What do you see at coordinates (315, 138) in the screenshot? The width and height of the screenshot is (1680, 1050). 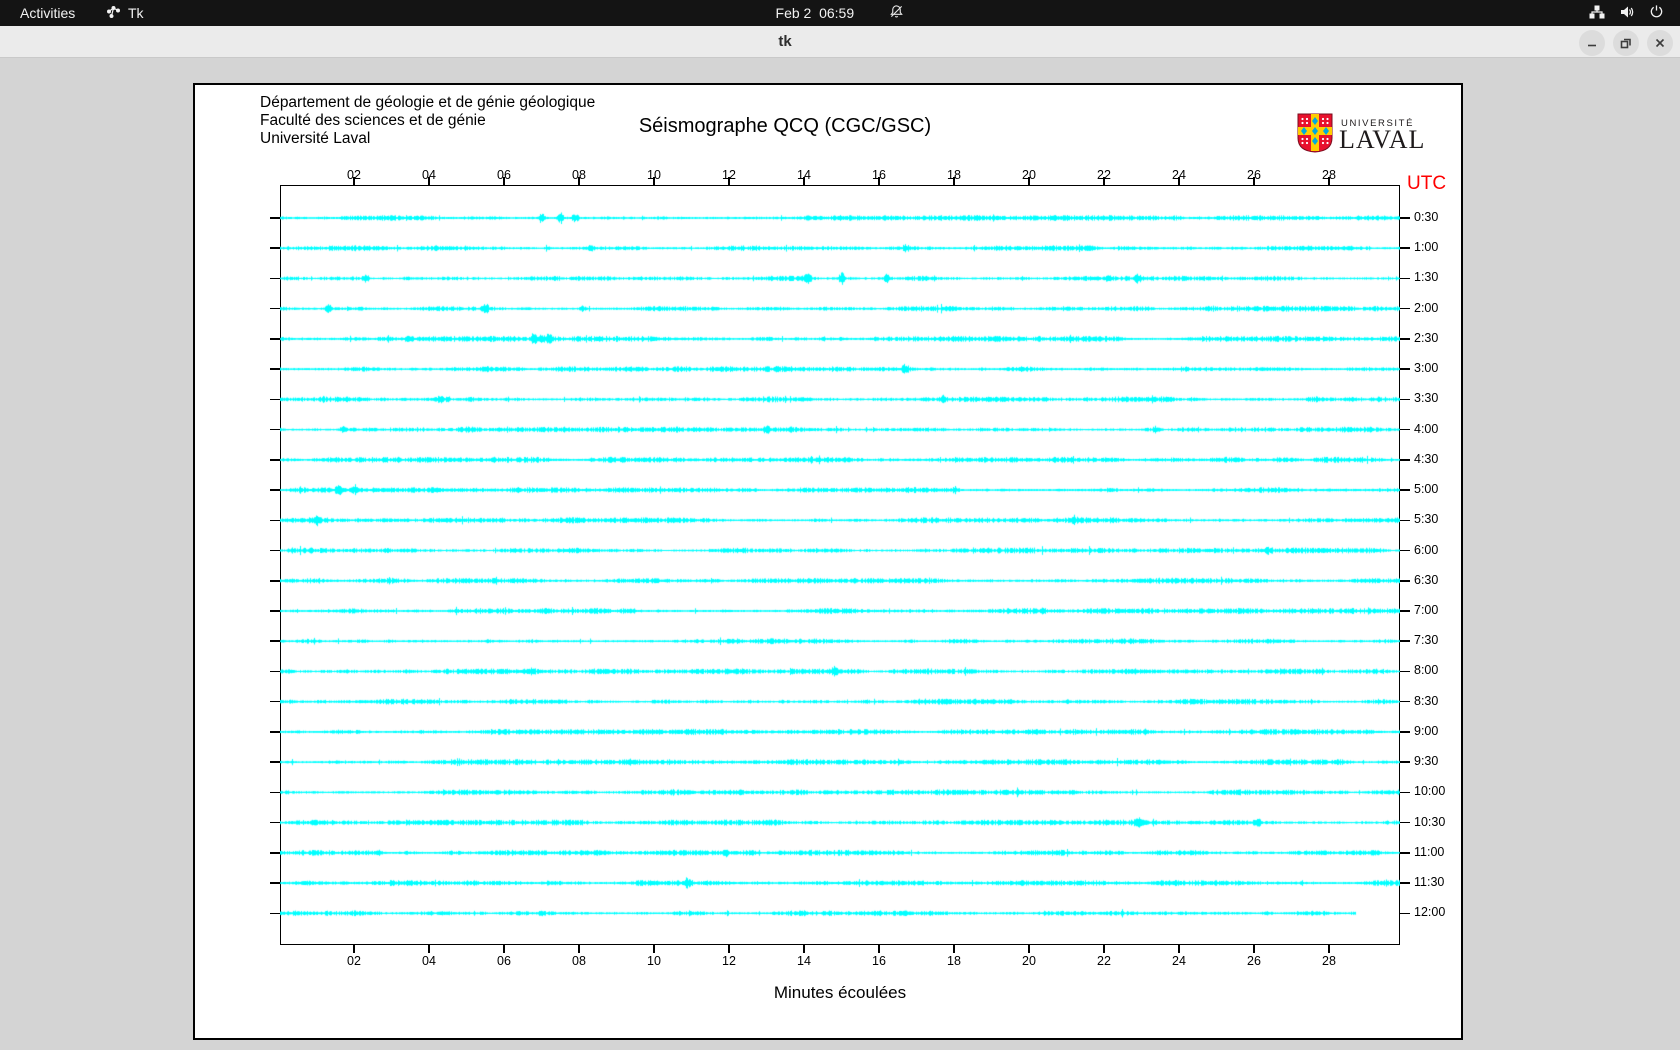 I see `header-line-3: Université Laval` at bounding box center [315, 138].